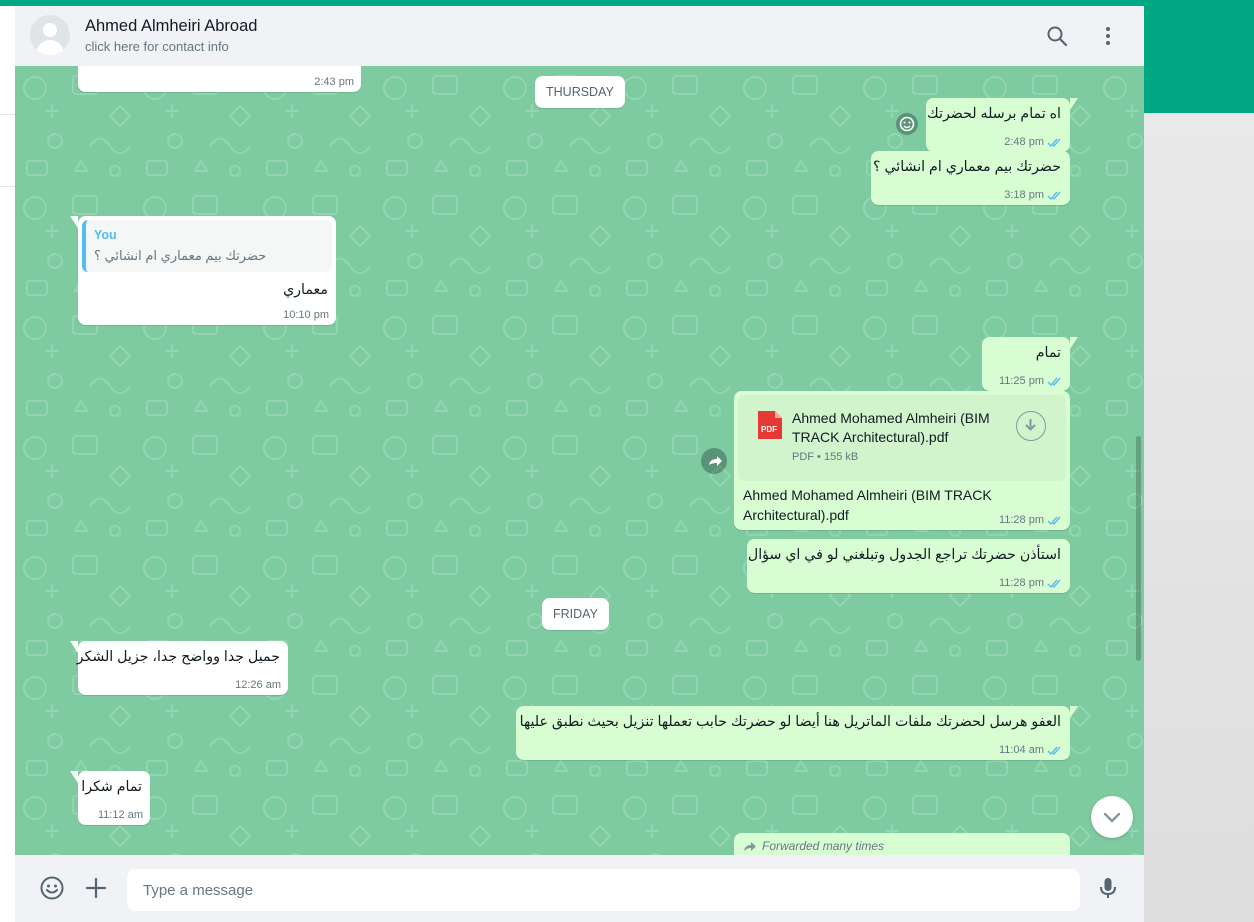 This screenshot has width=1254, height=922. Describe the element at coordinates (157, 46) in the screenshot. I see `contact-info-hint: click here for contact info` at that location.